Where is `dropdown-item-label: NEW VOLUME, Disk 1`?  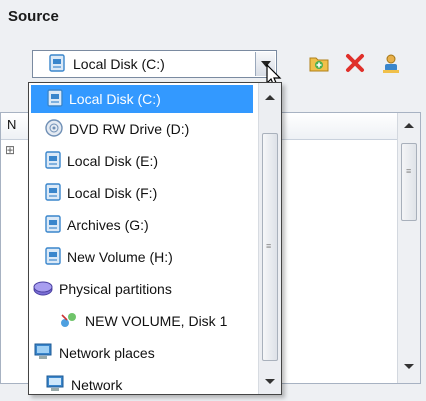 dropdown-item-label: NEW VOLUME, Disk 1 is located at coordinates (156, 321).